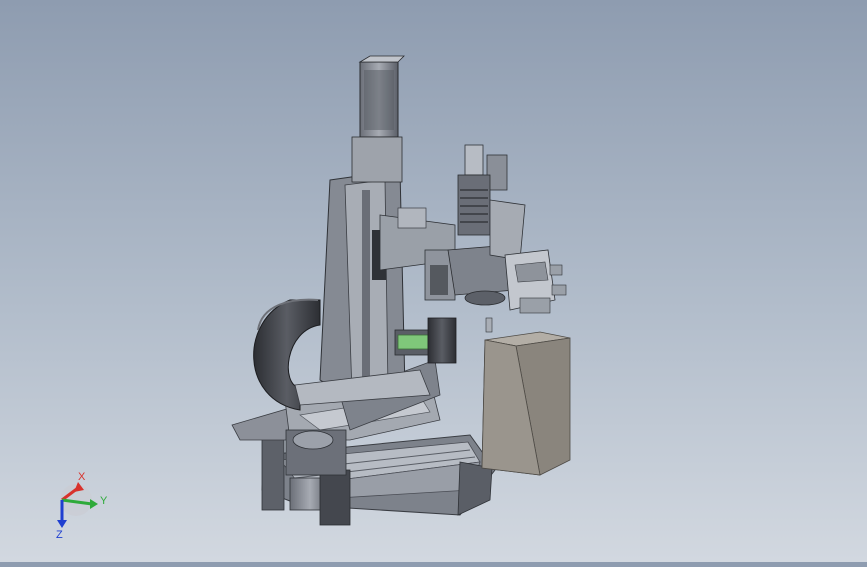  Describe the element at coordinates (82, 506) in the screenshot. I see `coordinate-triad: X Y Z` at that location.